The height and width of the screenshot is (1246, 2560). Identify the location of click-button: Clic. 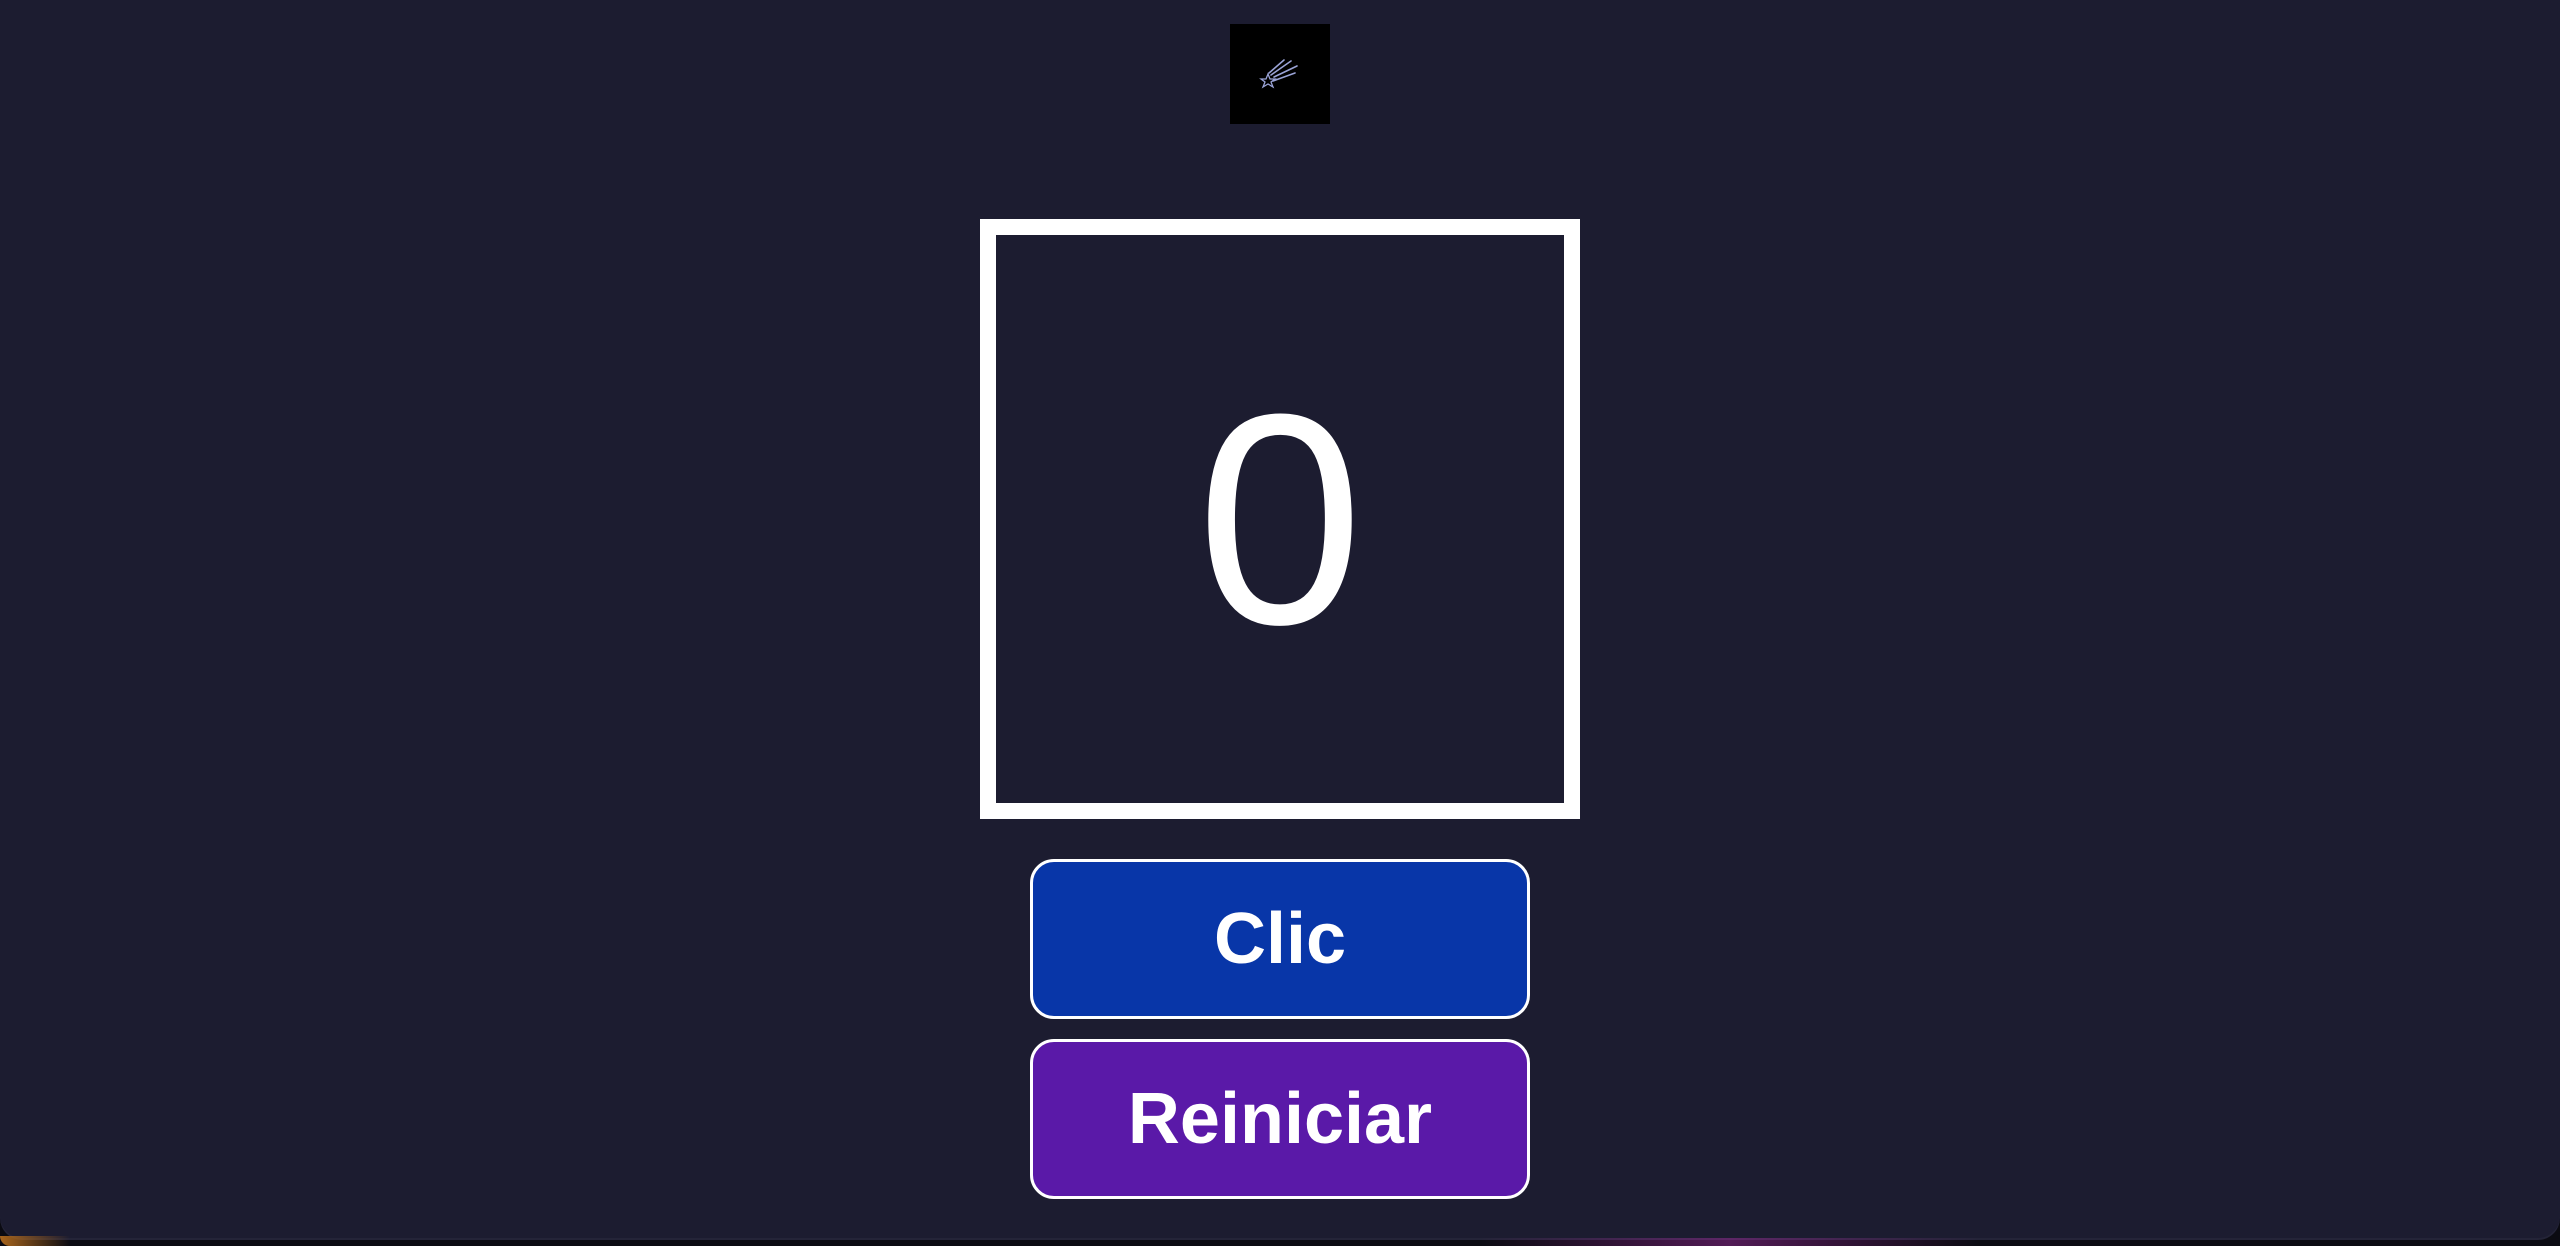
(1280, 939).